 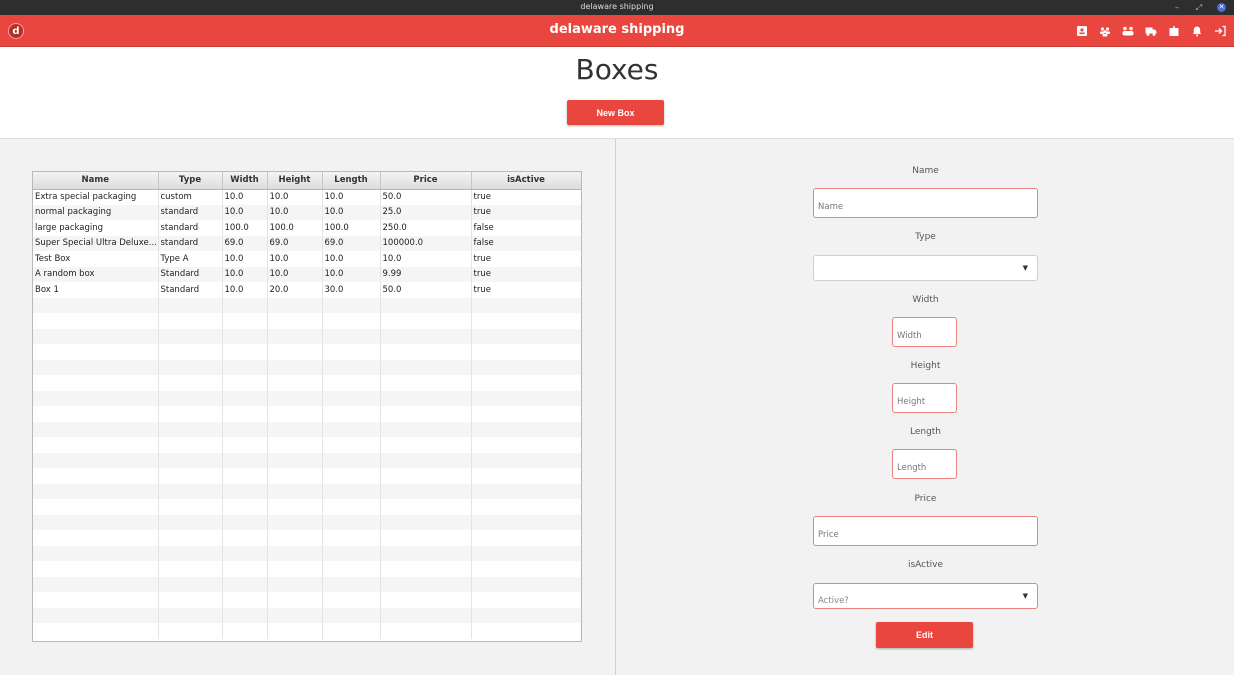 What do you see at coordinates (833, 601) in the screenshot?
I see `isactive-select-placeholder: Active?` at bounding box center [833, 601].